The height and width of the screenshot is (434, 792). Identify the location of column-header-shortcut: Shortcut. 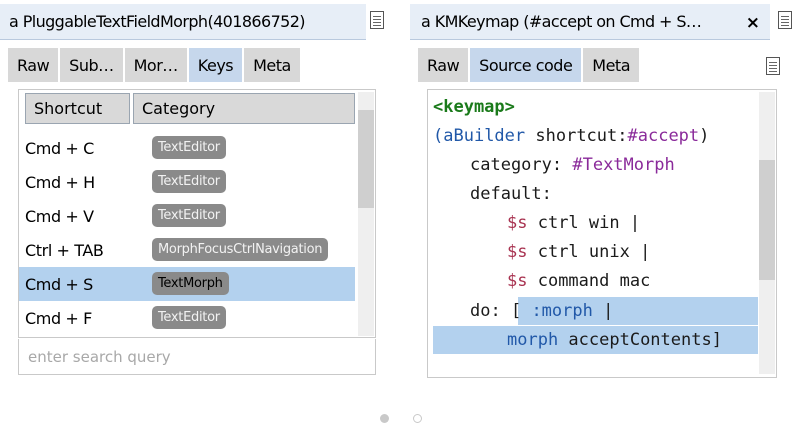
(77, 108).